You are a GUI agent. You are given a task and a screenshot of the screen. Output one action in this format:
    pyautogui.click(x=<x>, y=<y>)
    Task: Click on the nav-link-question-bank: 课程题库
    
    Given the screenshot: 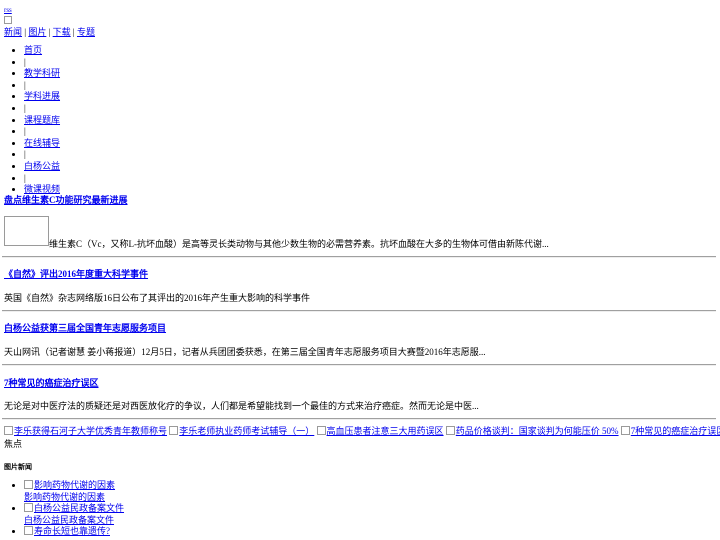 What is the action you would take?
    pyautogui.click(x=42, y=120)
    